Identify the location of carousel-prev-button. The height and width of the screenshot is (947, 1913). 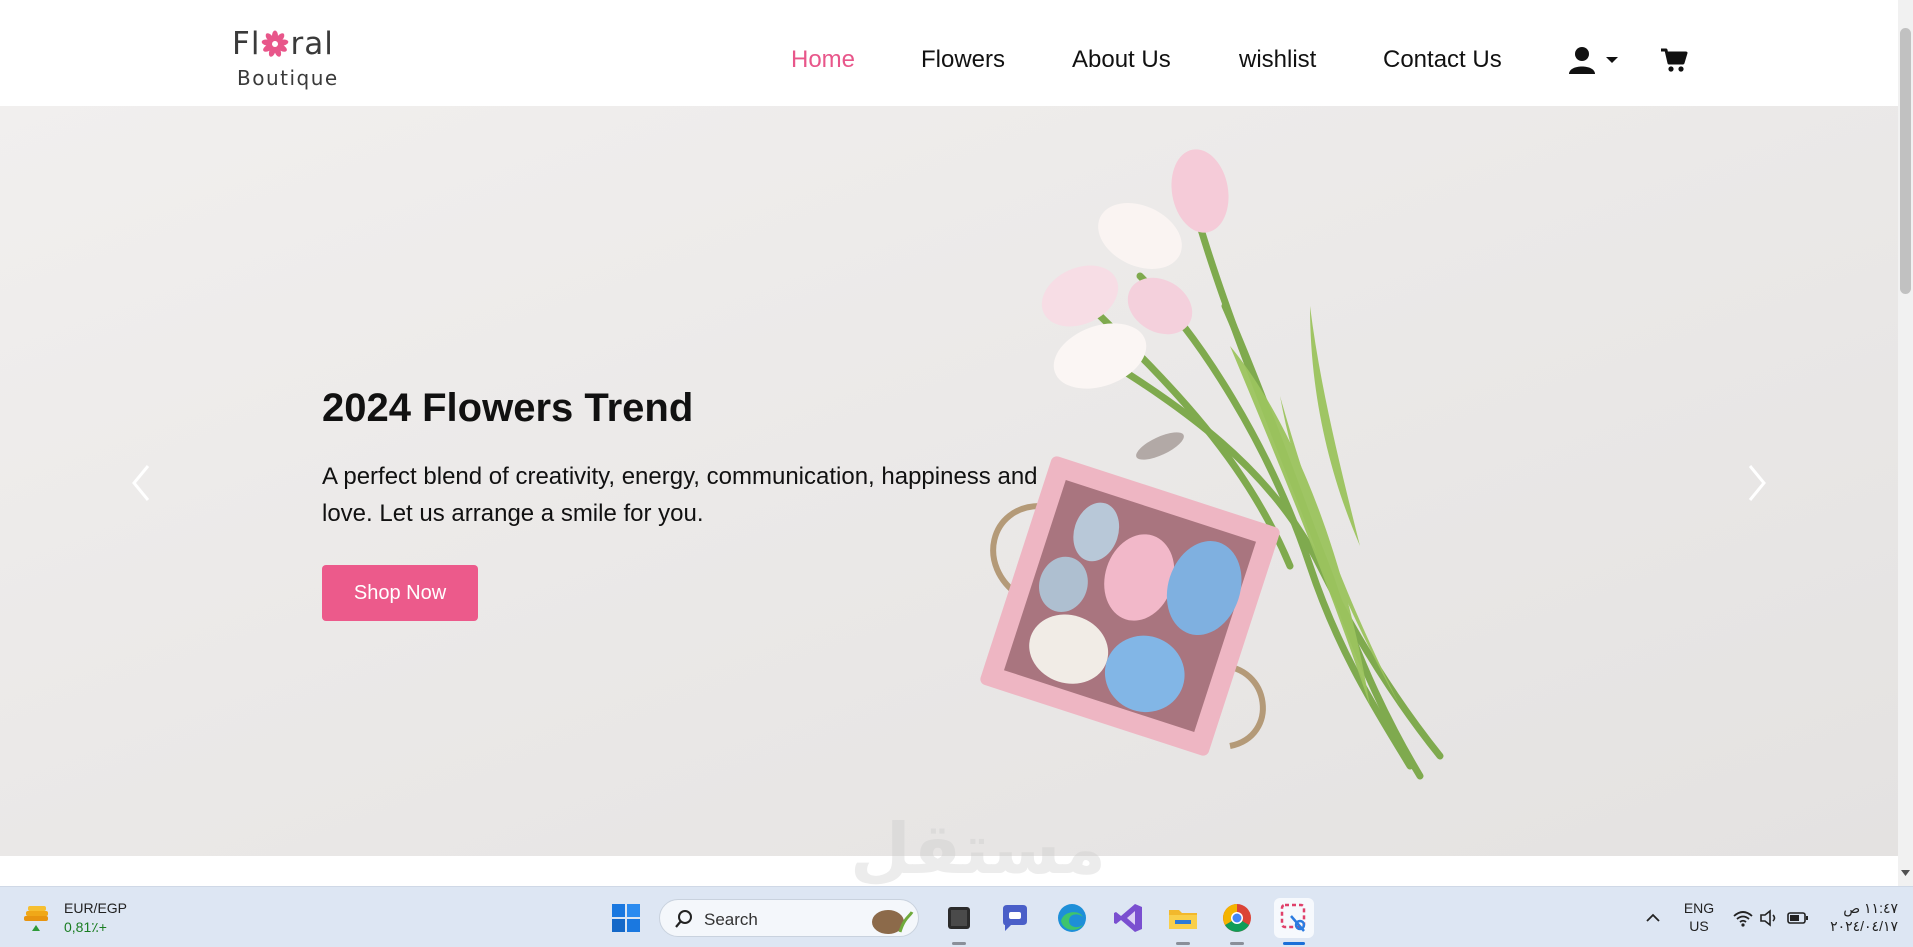
(141, 483).